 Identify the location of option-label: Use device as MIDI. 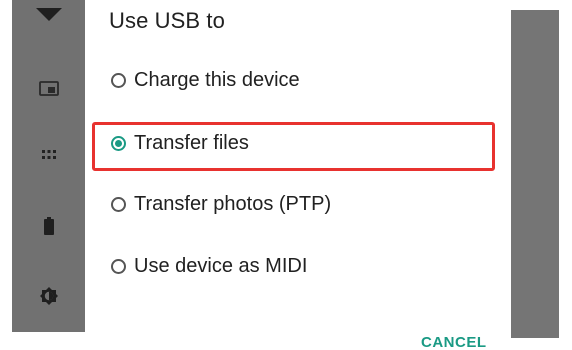
(221, 265).